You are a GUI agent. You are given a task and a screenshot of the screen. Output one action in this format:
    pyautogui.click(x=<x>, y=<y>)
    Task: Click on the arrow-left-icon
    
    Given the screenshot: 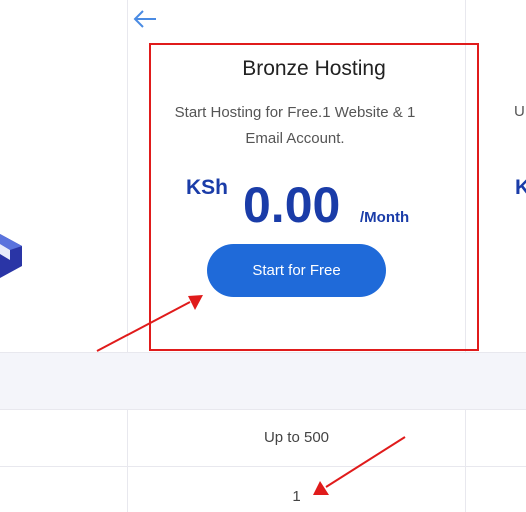 What is the action you would take?
    pyautogui.click(x=144, y=19)
    